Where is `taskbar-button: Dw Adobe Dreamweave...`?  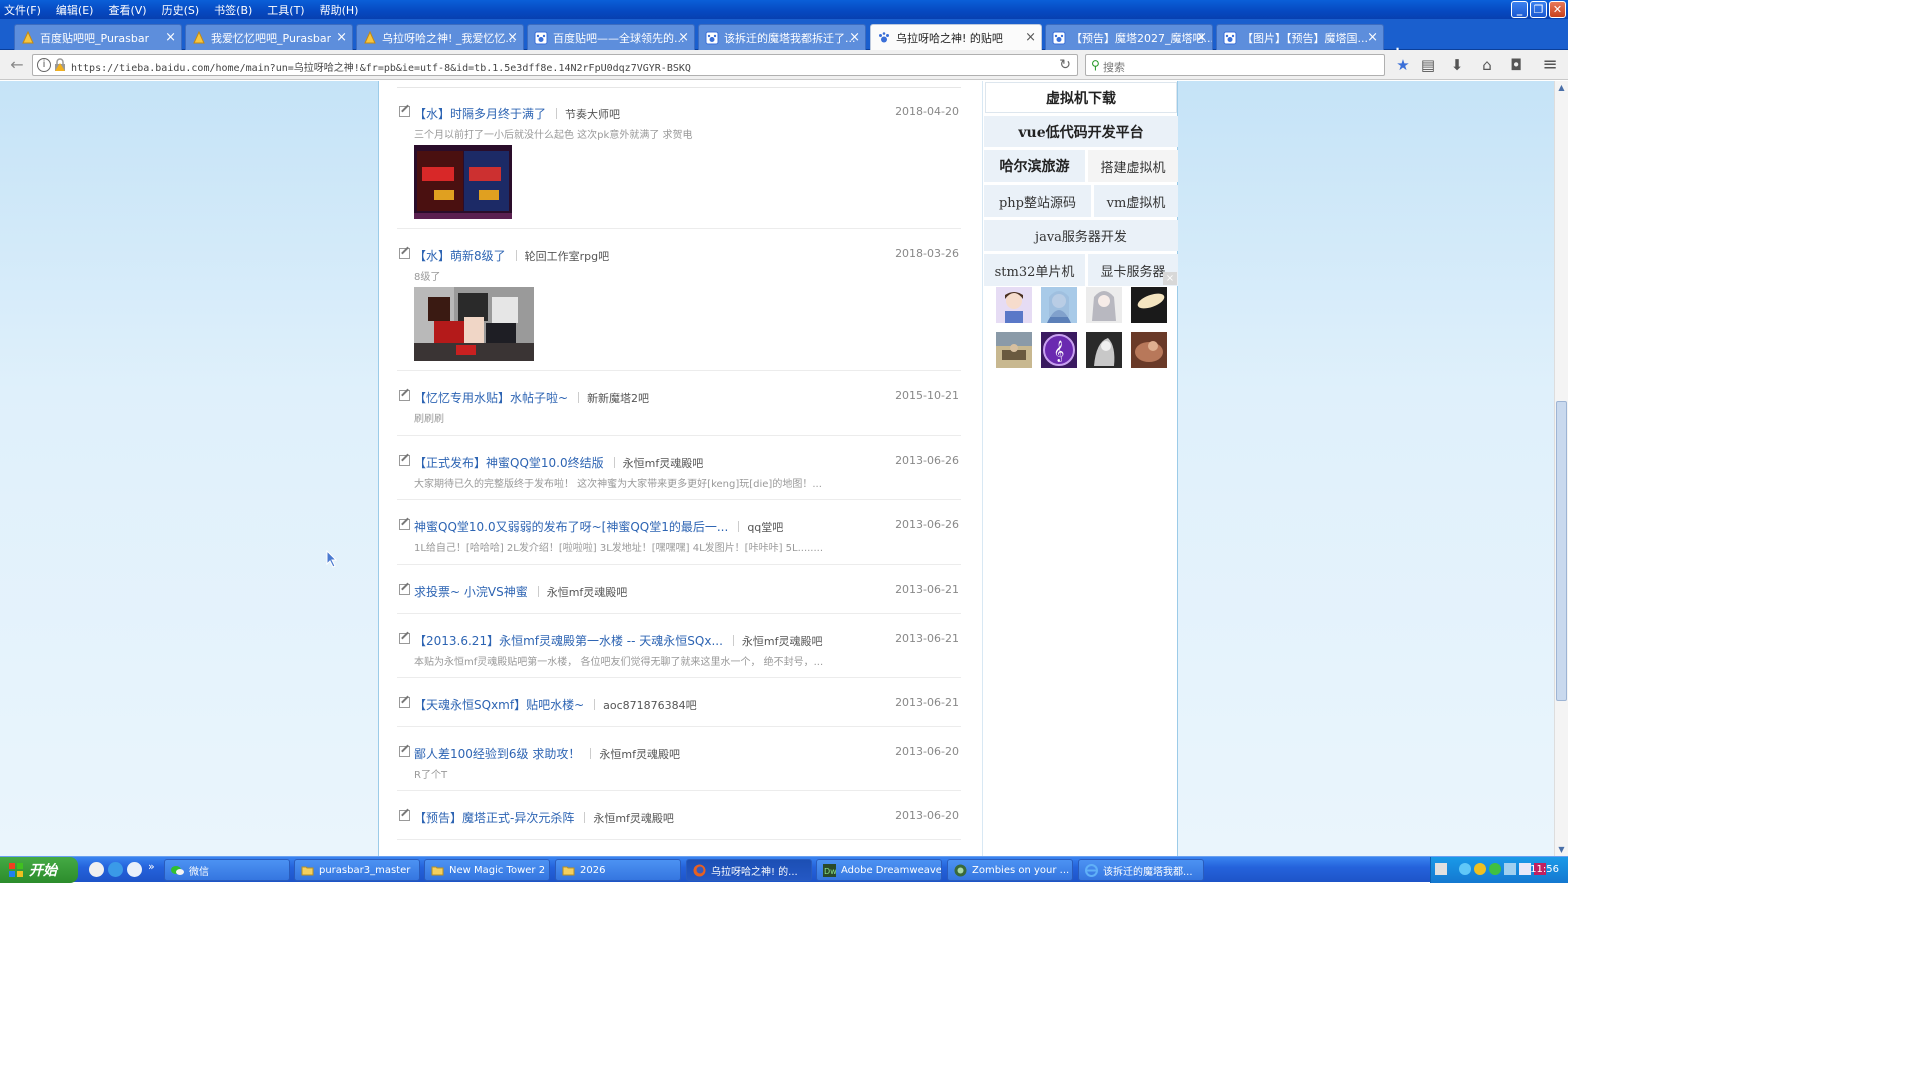 taskbar-button: Dw Adobe Dreamweave... is located at coordinates (879, 870).